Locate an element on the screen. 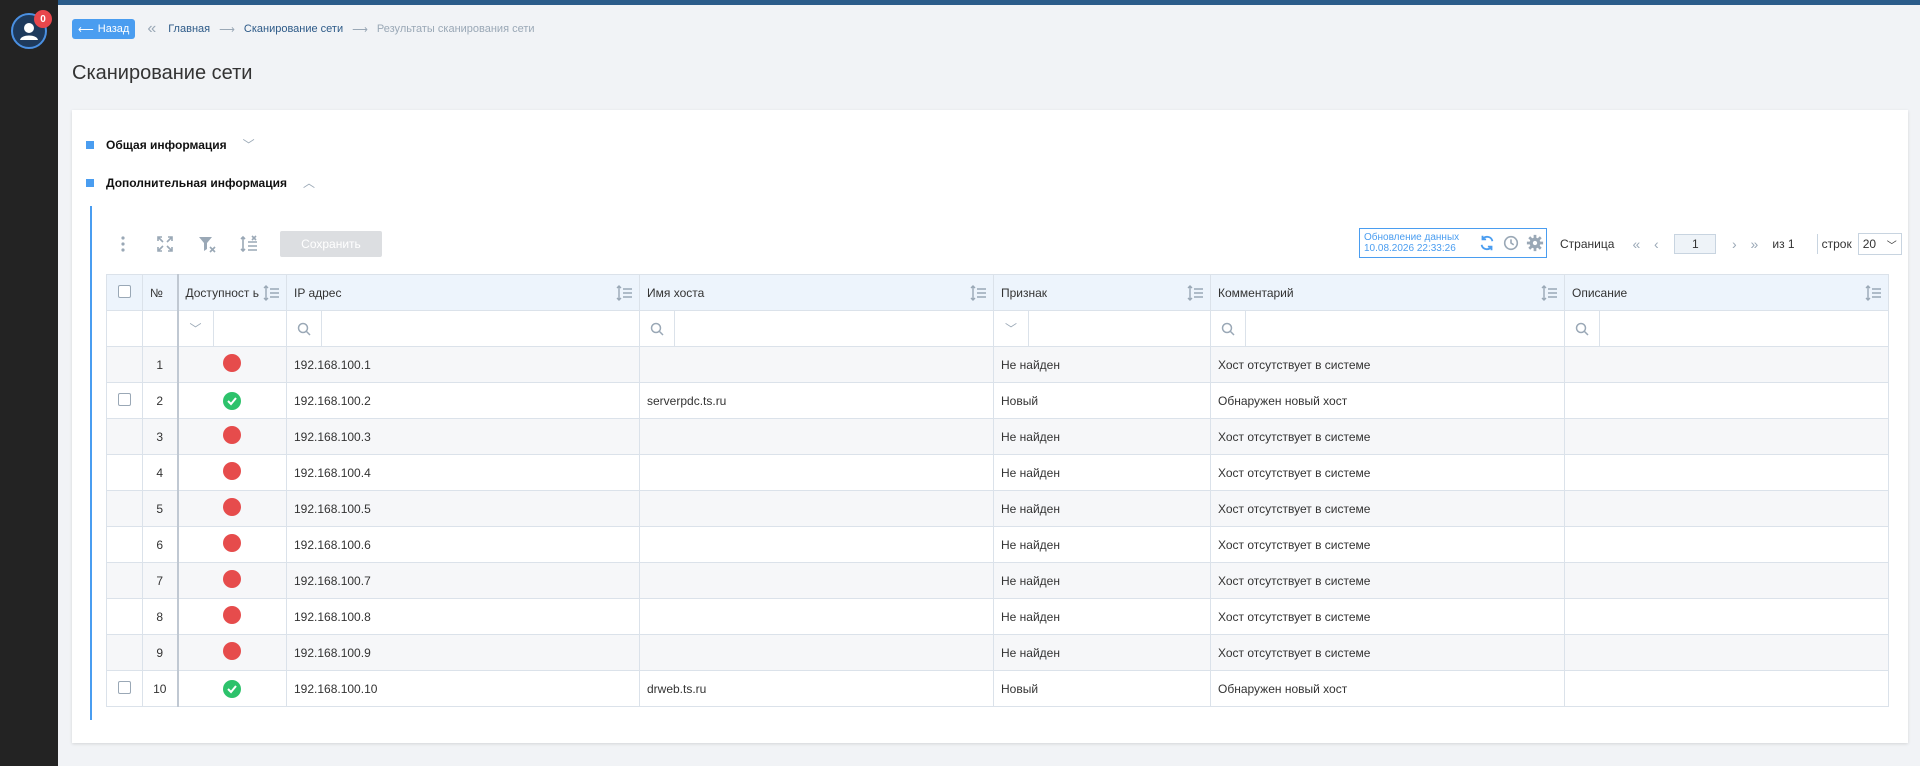 The image size is (1920, 766). section-additional-toggle: Дополнительная информация ︿ is located at coordinates (200, 182).